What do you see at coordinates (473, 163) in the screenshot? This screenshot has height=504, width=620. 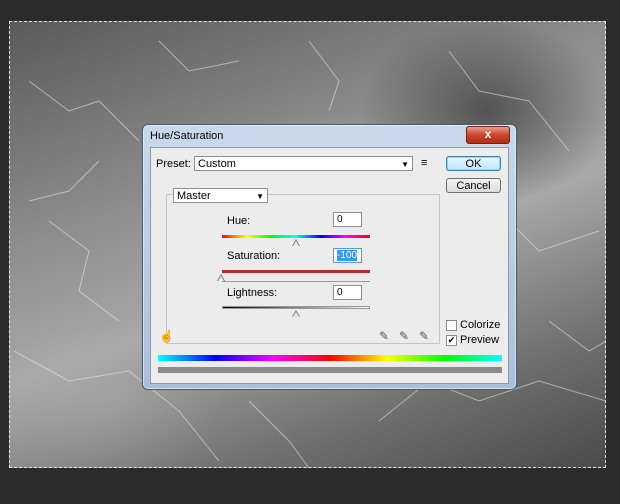 I see `ok-button: OK` at bounding box center [473, 163].